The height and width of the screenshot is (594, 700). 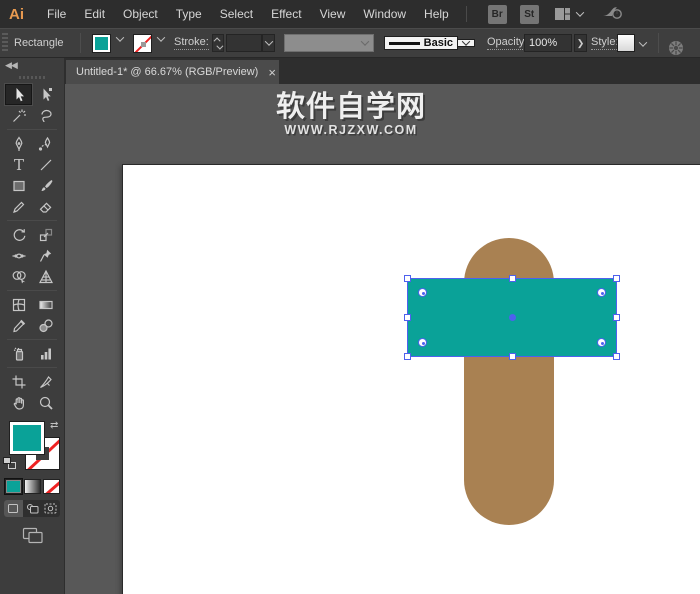 What do you see at coordinates (51, 486) in the screenshot?
I see `none-button` at bounding box center [51, 486].